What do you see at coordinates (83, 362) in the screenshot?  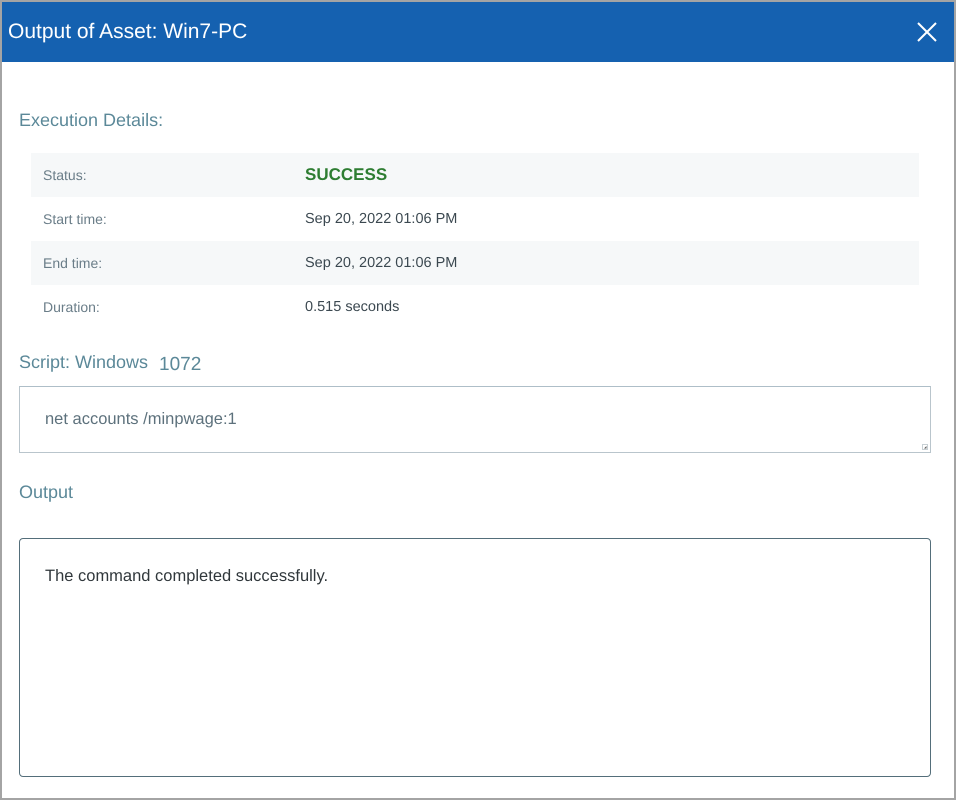 I see `script-heading: Script: Windows` at bounding box center [83, 362].